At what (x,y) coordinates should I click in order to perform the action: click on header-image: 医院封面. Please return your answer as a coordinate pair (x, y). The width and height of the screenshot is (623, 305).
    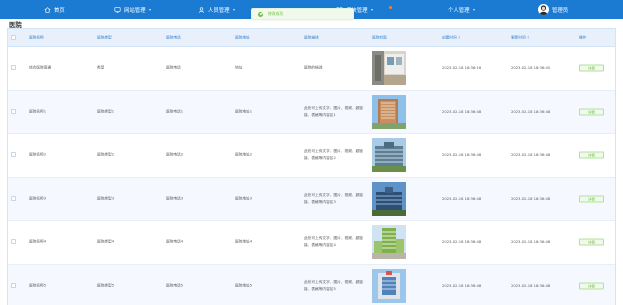
    Looking at the image, I should click on (379, 37).